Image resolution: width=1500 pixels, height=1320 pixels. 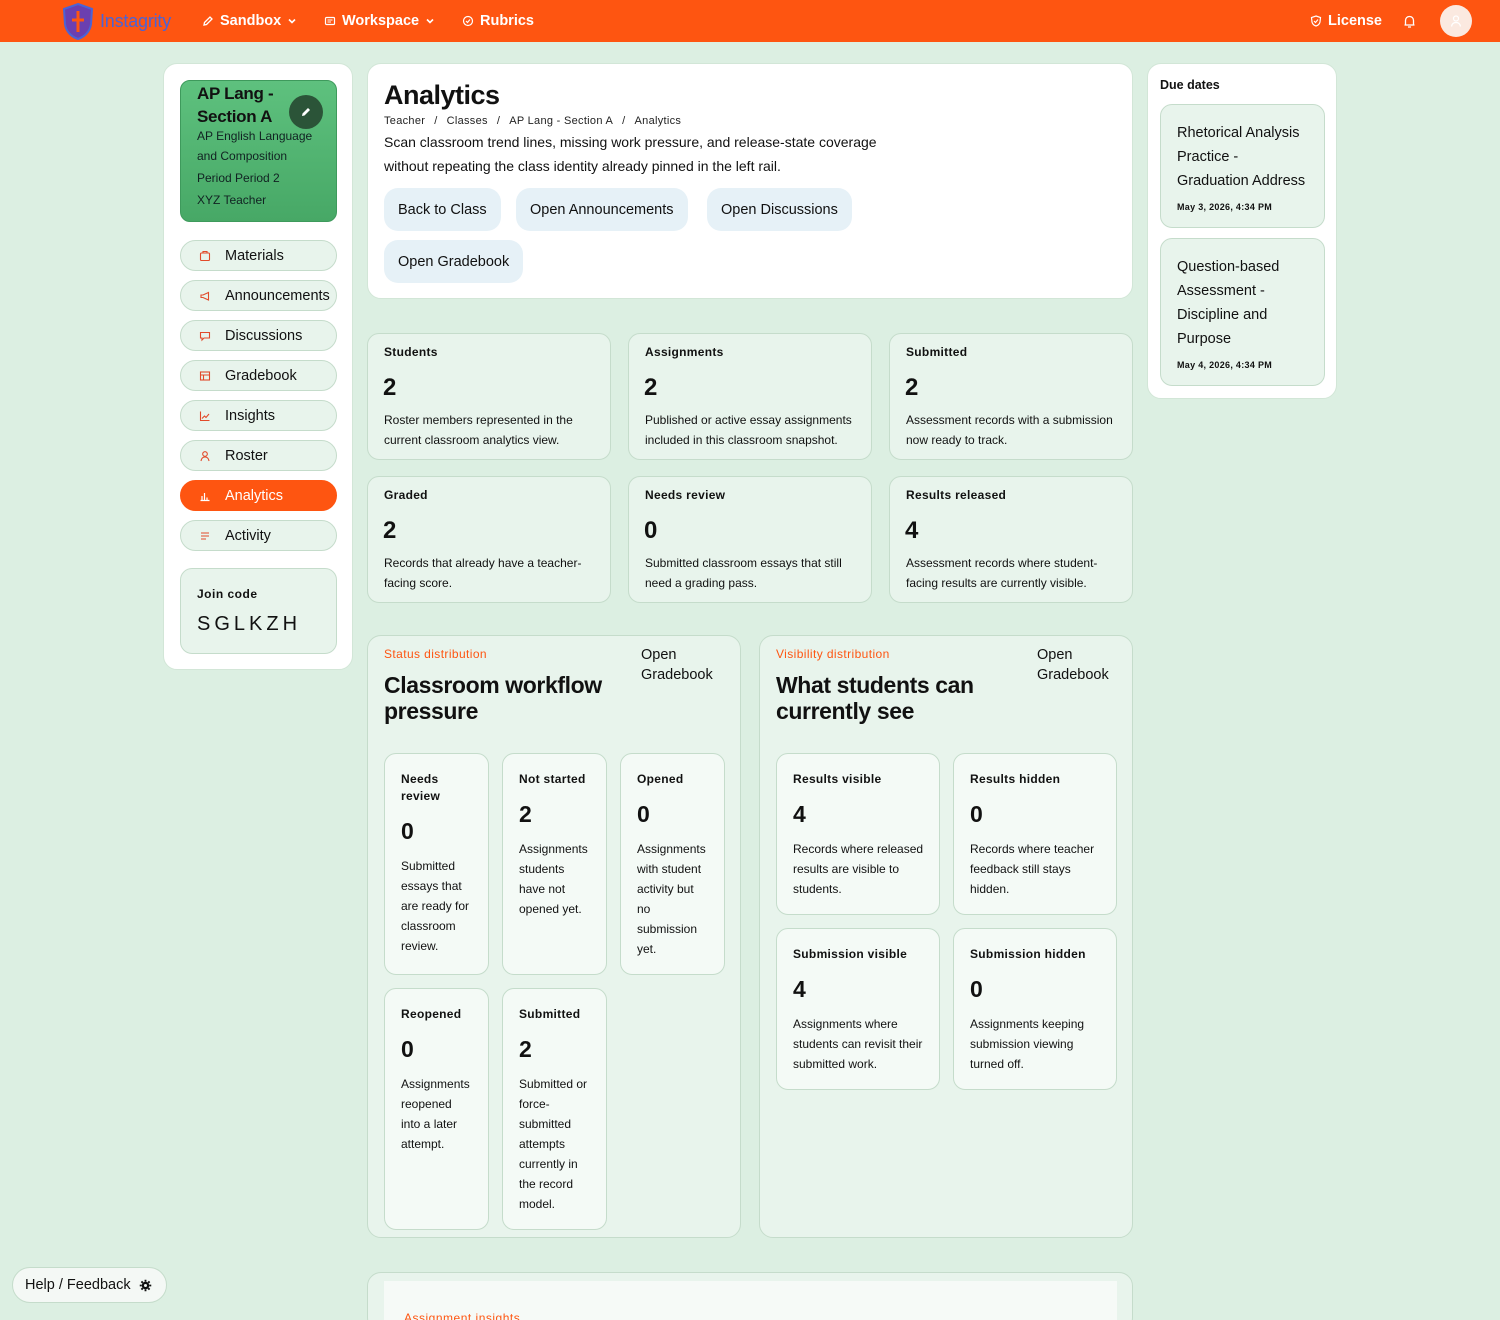 I want to click on notifications-button, so click(x=1412, y=21).